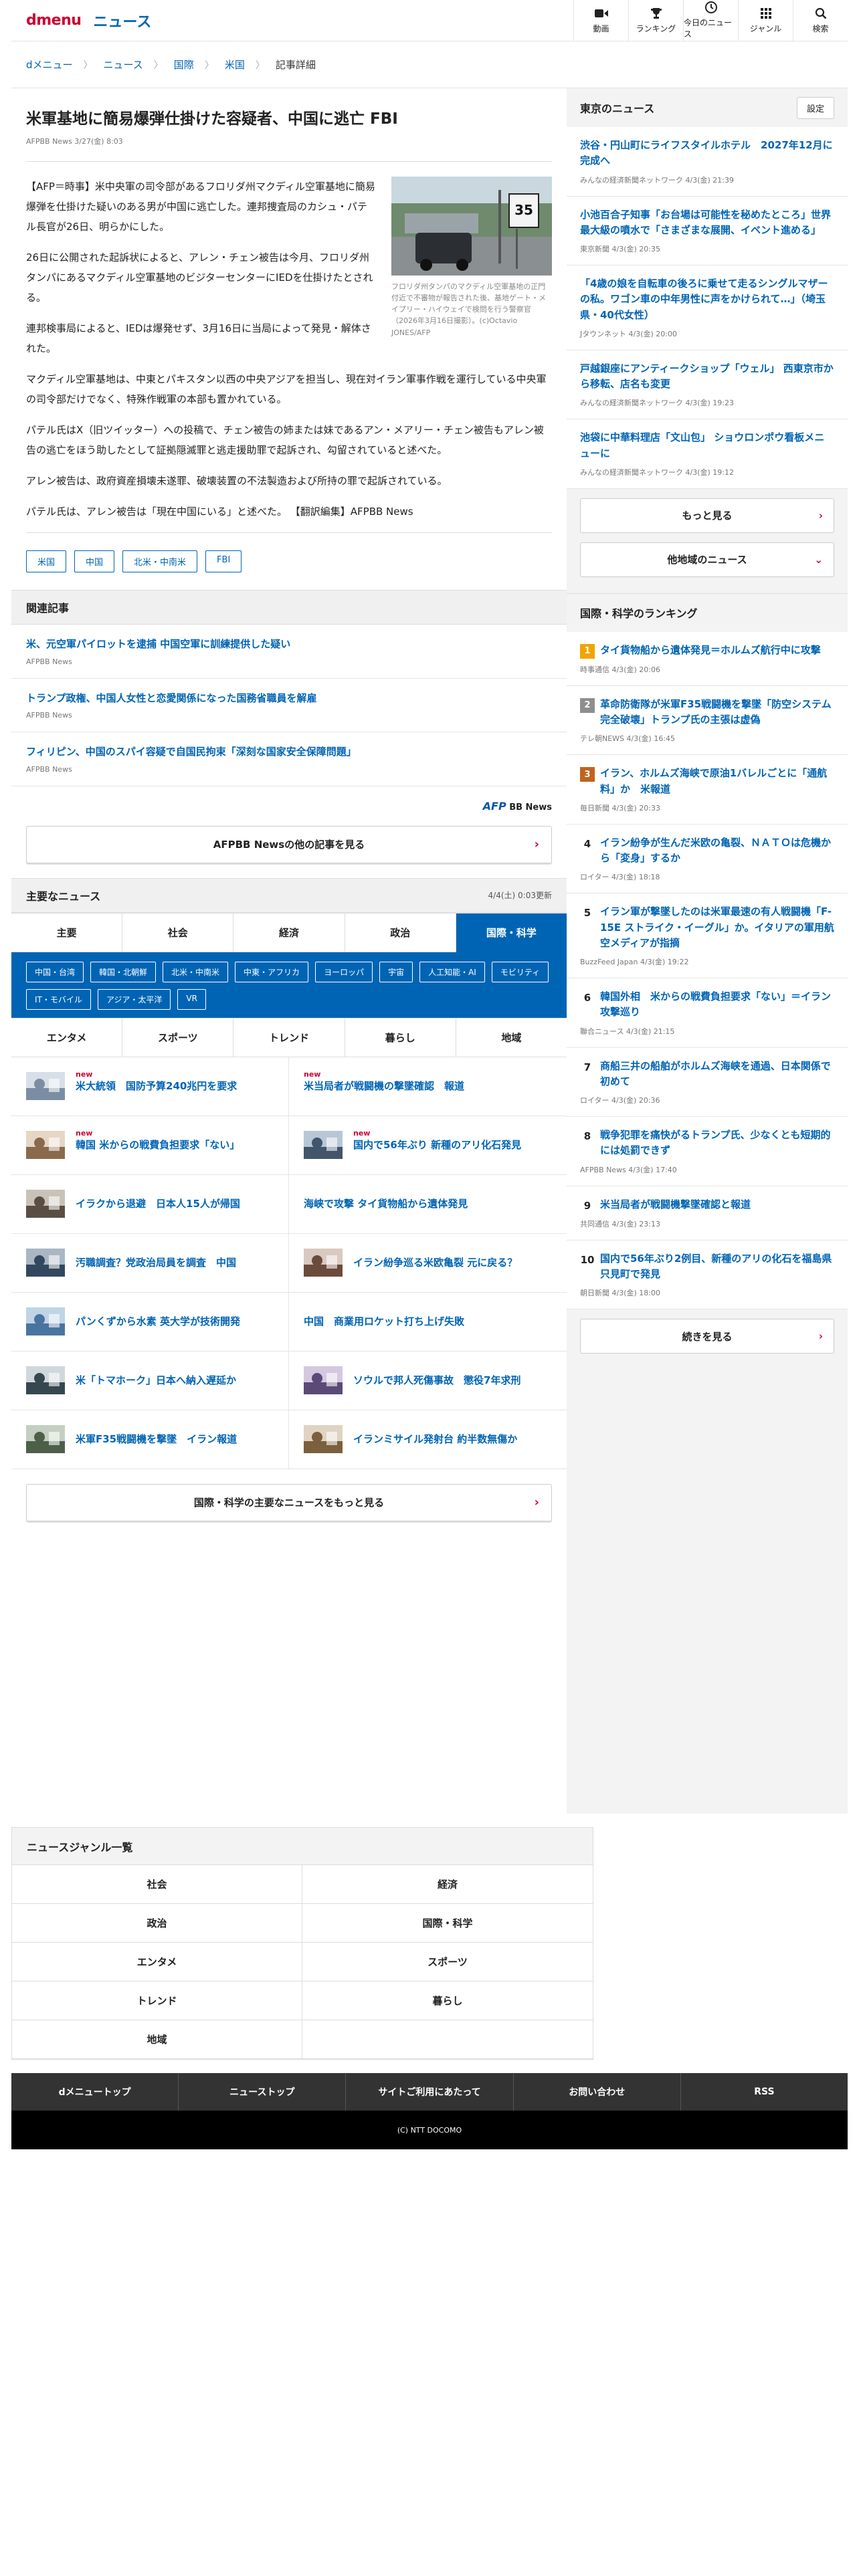 The height and width of the screenshot is (2576, 859). I want to click on ranking-title: 韓国外相 米からの戦費負担要求「ない」＝イラン攻撃巡り, so click(717, 1005).